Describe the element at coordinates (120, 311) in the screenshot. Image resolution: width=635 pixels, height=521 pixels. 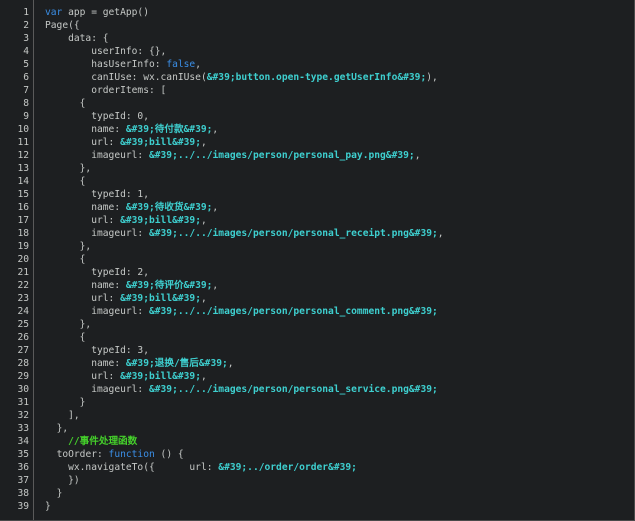
I see `code-token: imageurl:` at that location.